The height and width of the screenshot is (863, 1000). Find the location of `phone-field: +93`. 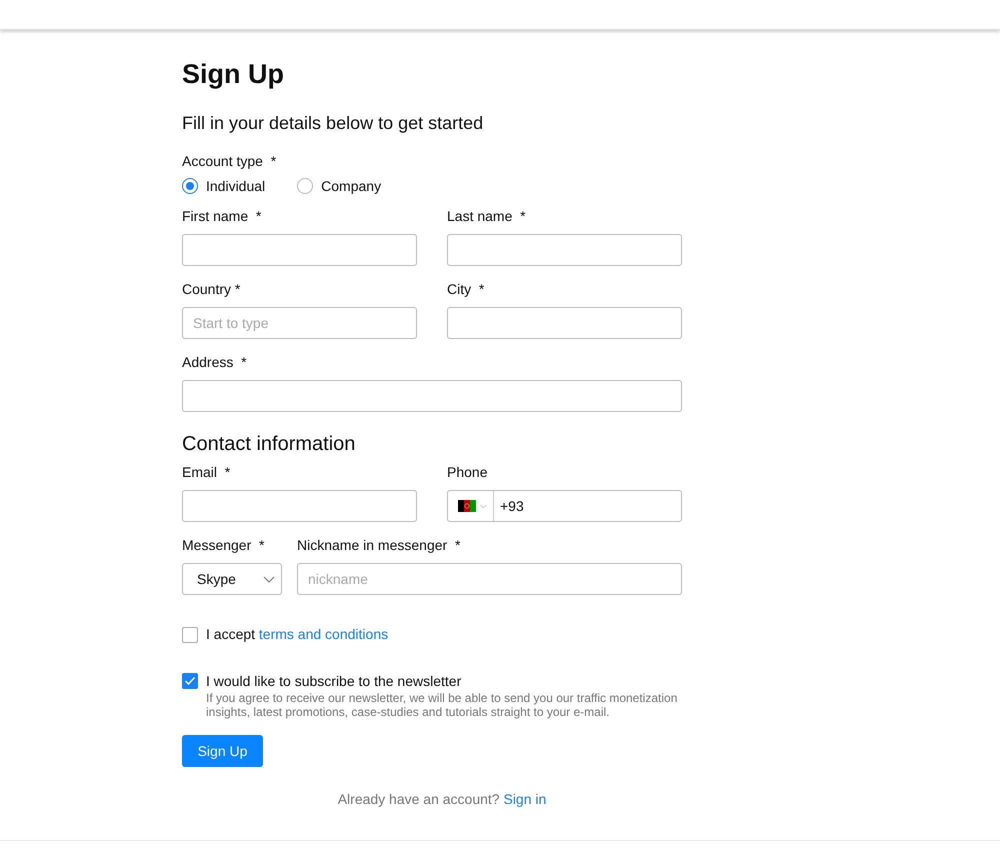

phone-field: +93 is located at coordinates (564, 506).